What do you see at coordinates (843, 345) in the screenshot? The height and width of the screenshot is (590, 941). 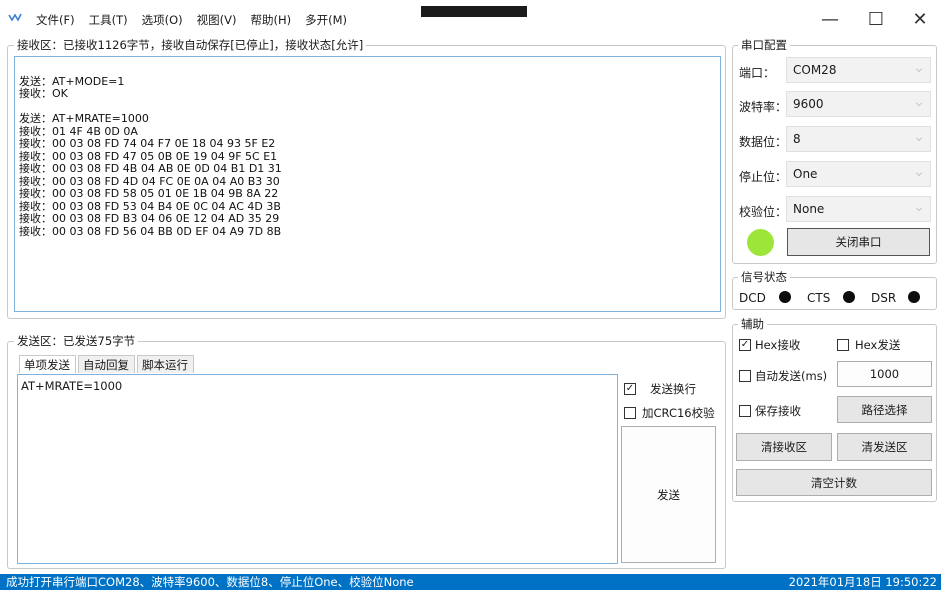 I see `hex-send-checkbox` at bounding box center [843, 345].